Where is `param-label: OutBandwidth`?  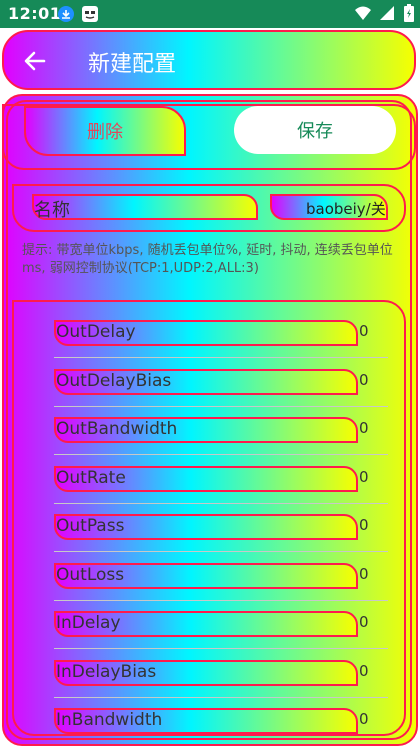
param-label: OutBandwidth is located at coordinates (117, 429).